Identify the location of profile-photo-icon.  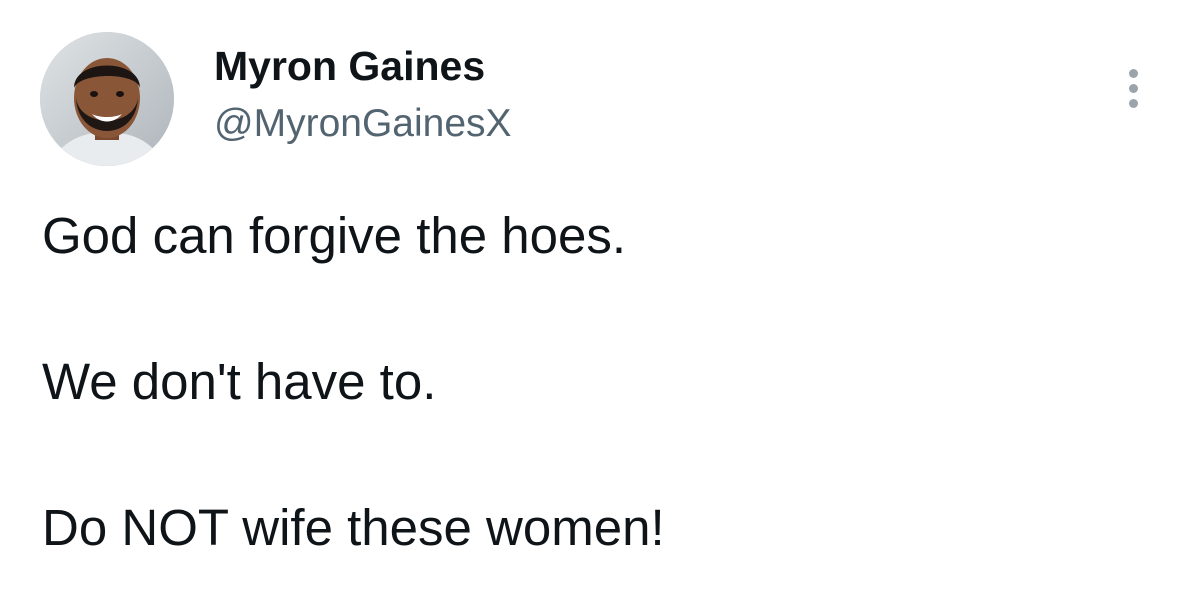
(107, 99).